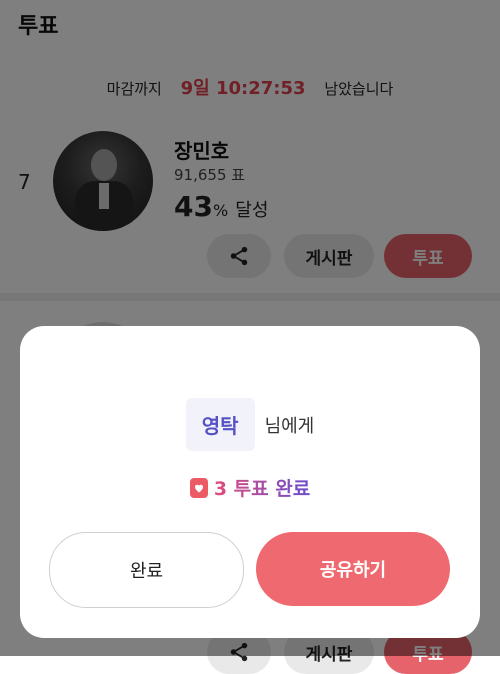 The height and width of the screenshot is (674, 500). Describe the element at coordinates (220, 424) in the screenshot. I see `recipient-name: 영탁` at that location.